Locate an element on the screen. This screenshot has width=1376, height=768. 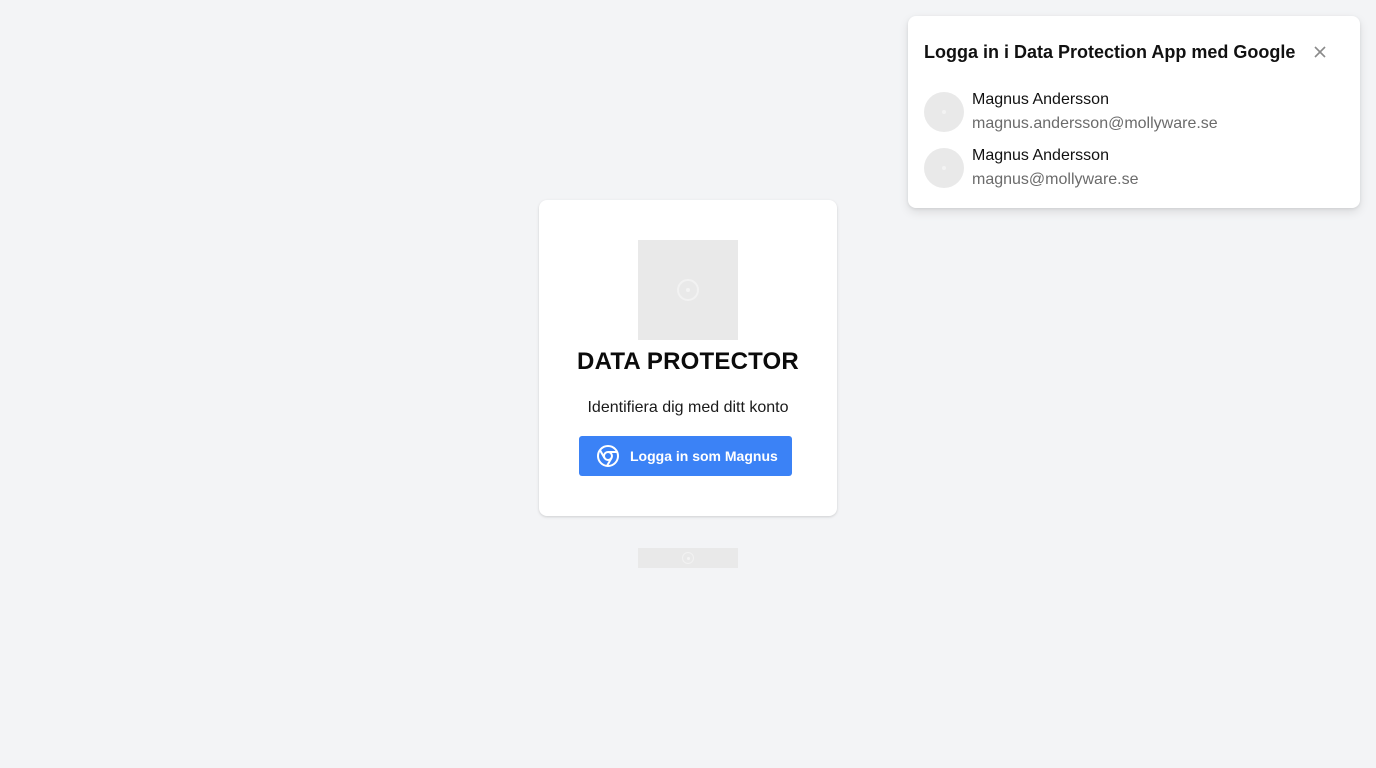
close-popup-button is located at coordinates (1320, 52).